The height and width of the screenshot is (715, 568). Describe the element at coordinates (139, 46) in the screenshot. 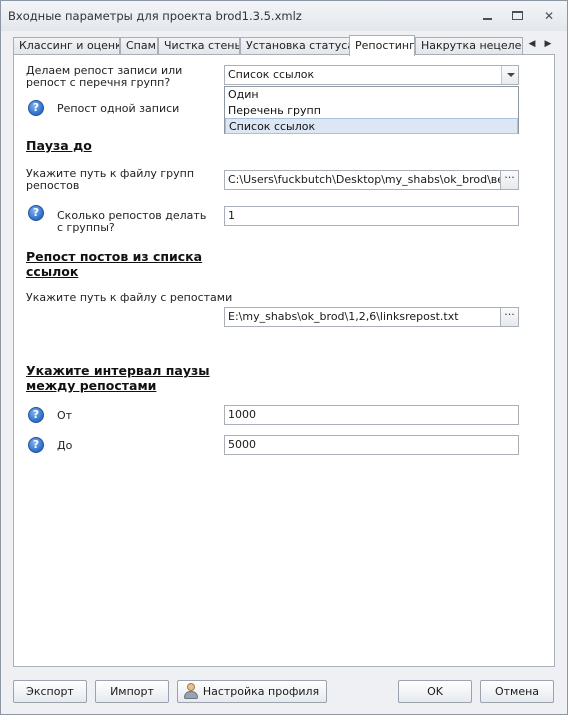

I see `tab-spam: Спам` at that location.